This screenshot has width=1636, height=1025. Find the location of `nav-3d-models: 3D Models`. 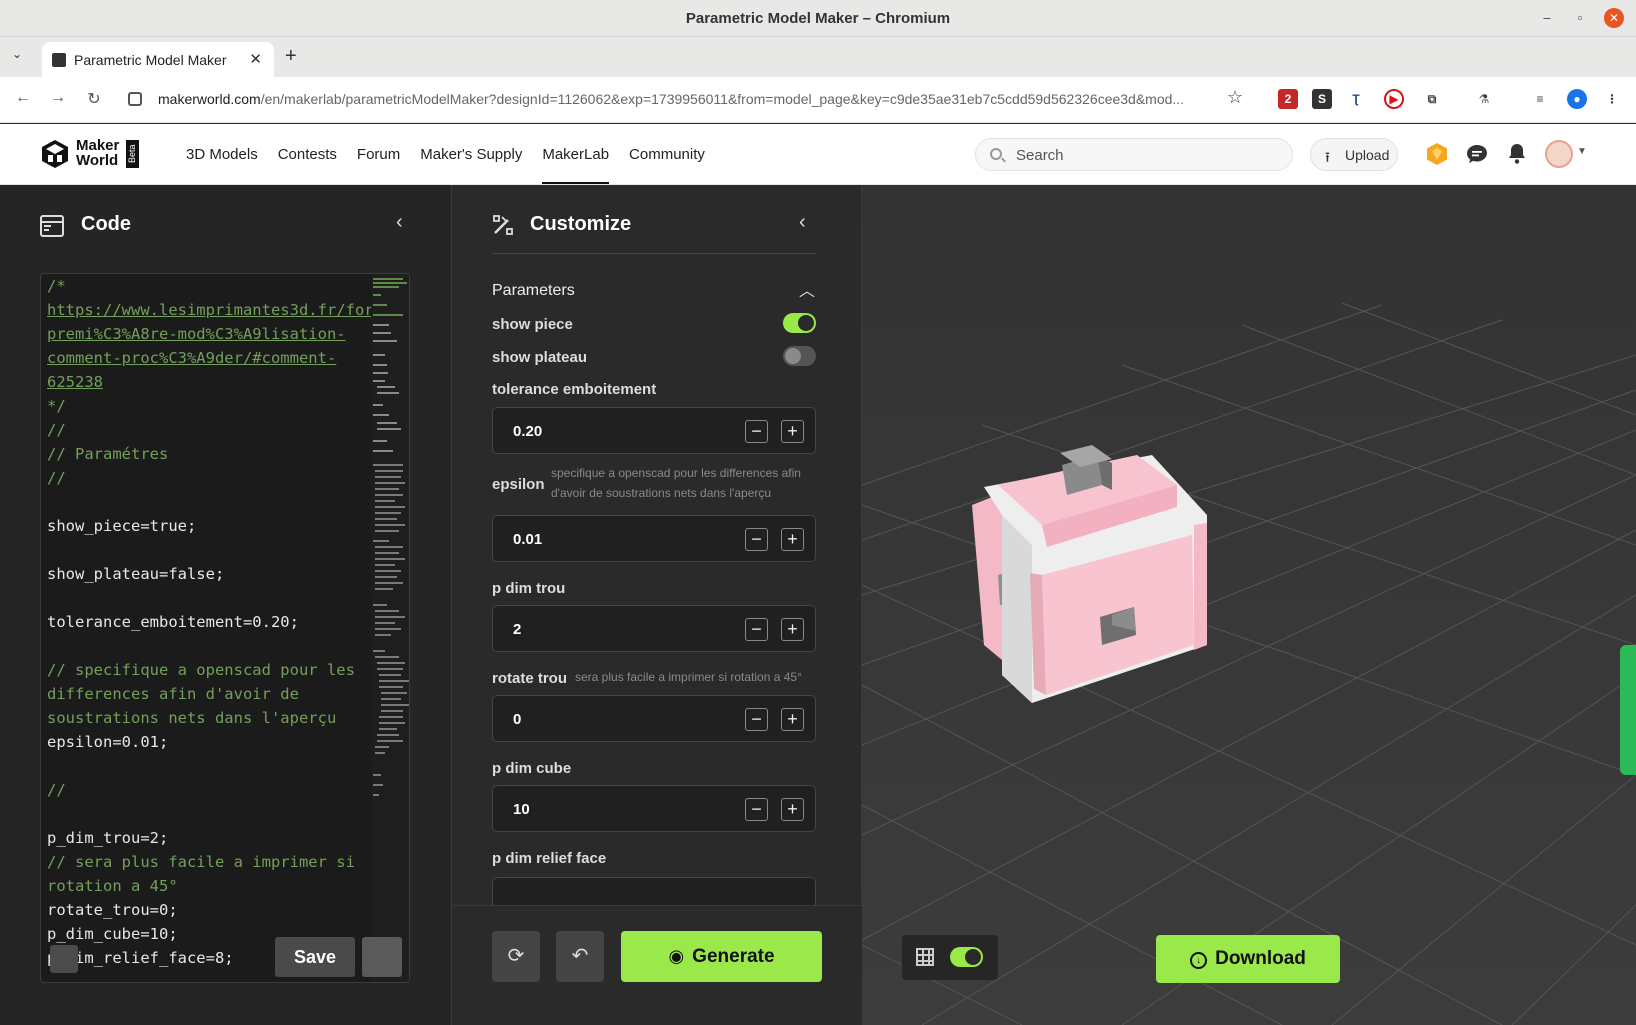

nav-3d-models: 3D Models is located at coordinates (222, 154).